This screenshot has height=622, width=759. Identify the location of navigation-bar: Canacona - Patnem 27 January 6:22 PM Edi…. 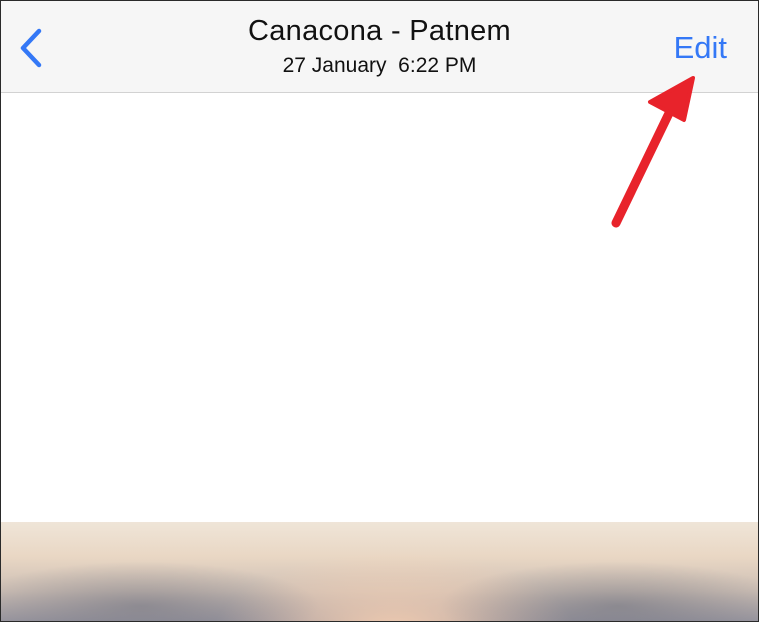
(379, 47).